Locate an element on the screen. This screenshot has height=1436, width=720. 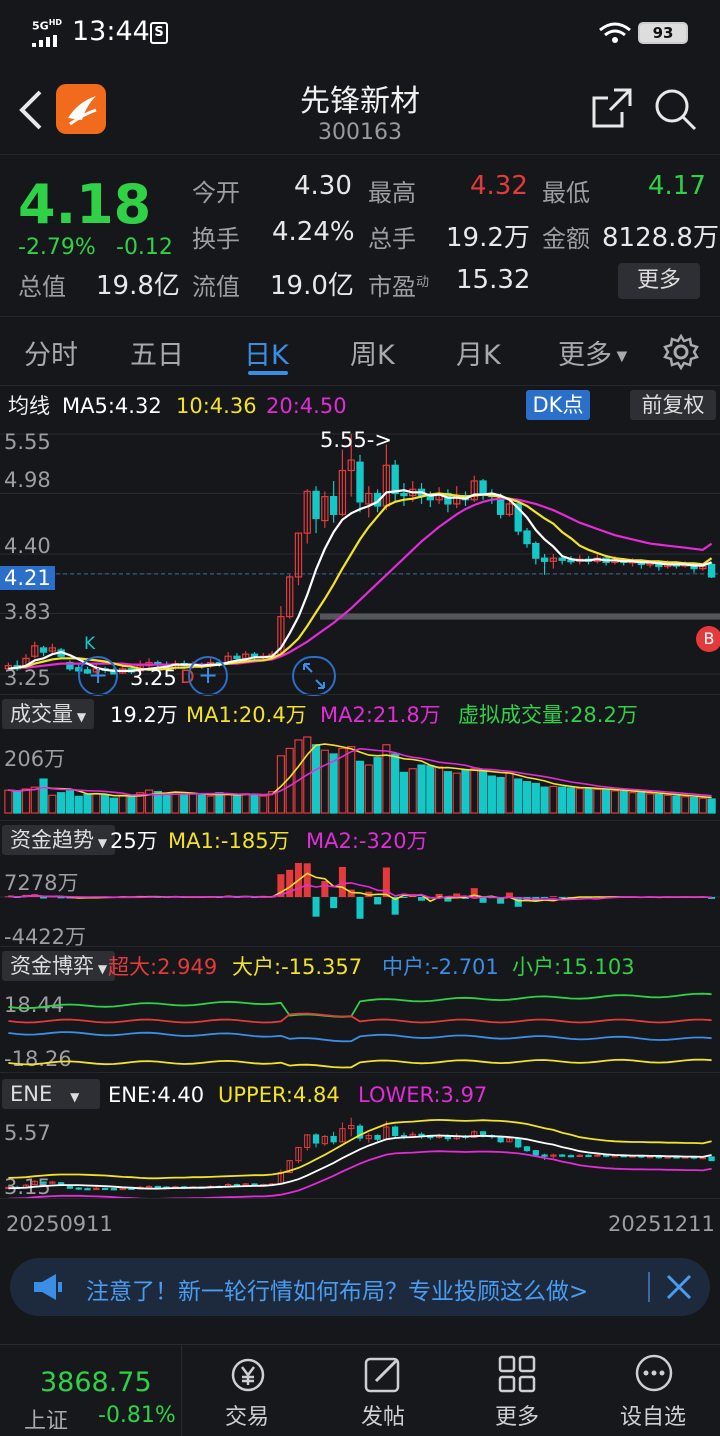
ma10-label: 10:4.36 is located at coordinates (216, 406).